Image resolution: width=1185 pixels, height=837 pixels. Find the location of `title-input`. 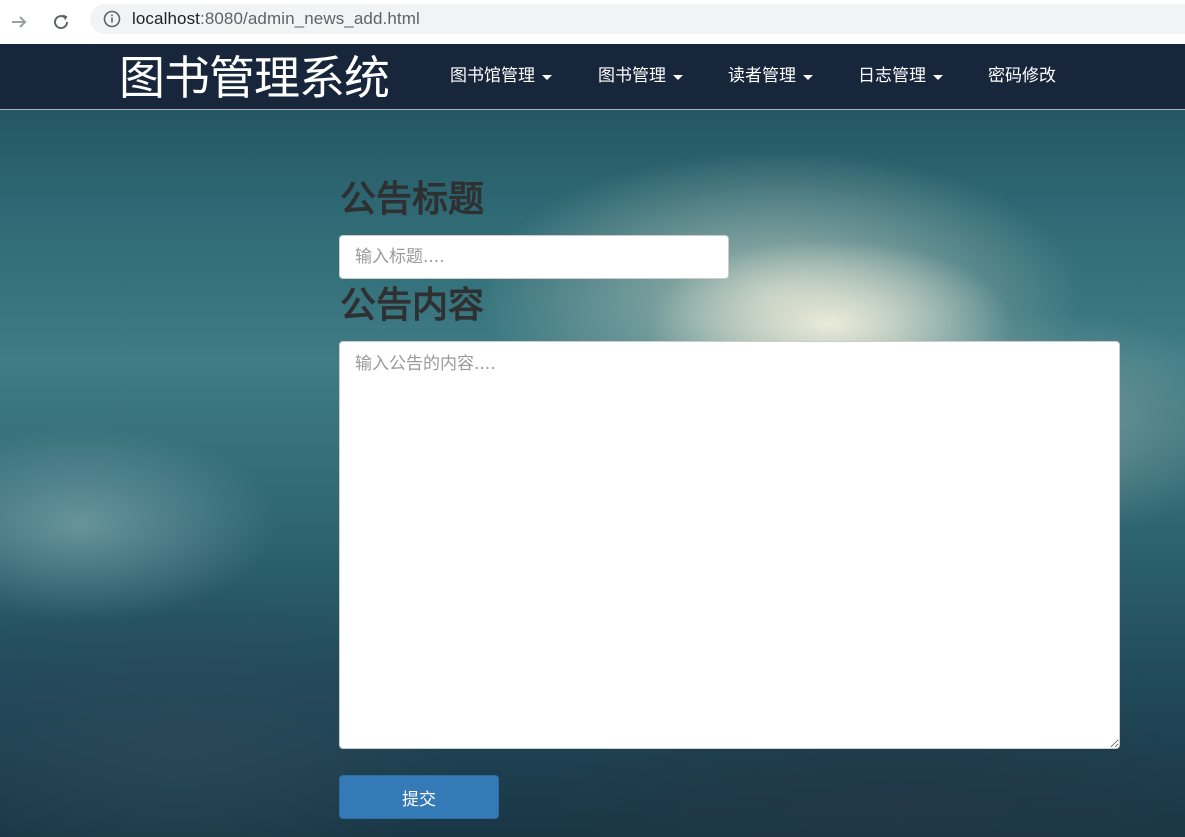

title-input is located at coordinates (534, 257).